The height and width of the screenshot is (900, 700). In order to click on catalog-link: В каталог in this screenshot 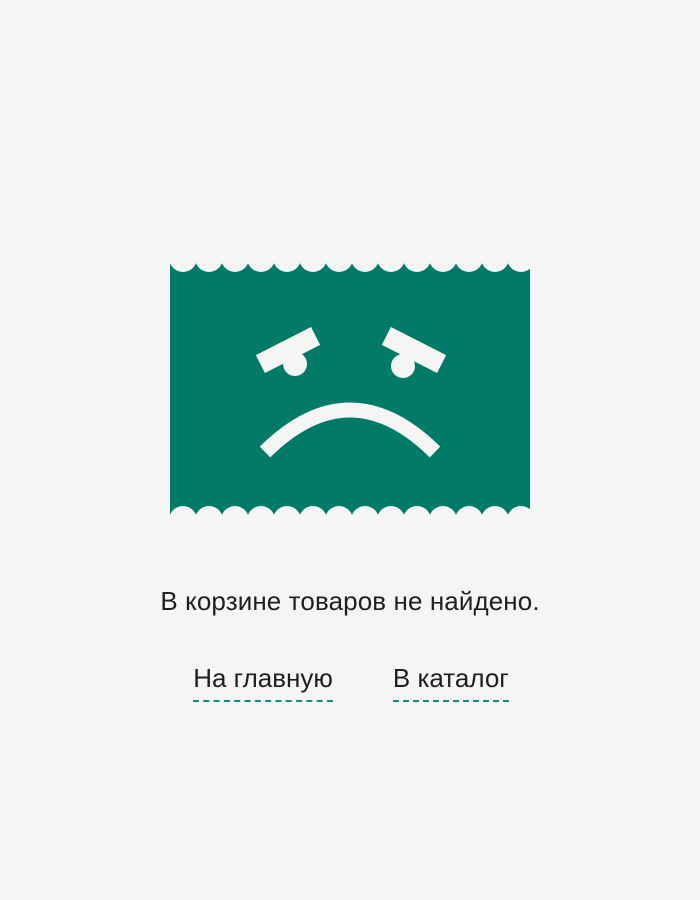, I will do `click(450, 682)`.